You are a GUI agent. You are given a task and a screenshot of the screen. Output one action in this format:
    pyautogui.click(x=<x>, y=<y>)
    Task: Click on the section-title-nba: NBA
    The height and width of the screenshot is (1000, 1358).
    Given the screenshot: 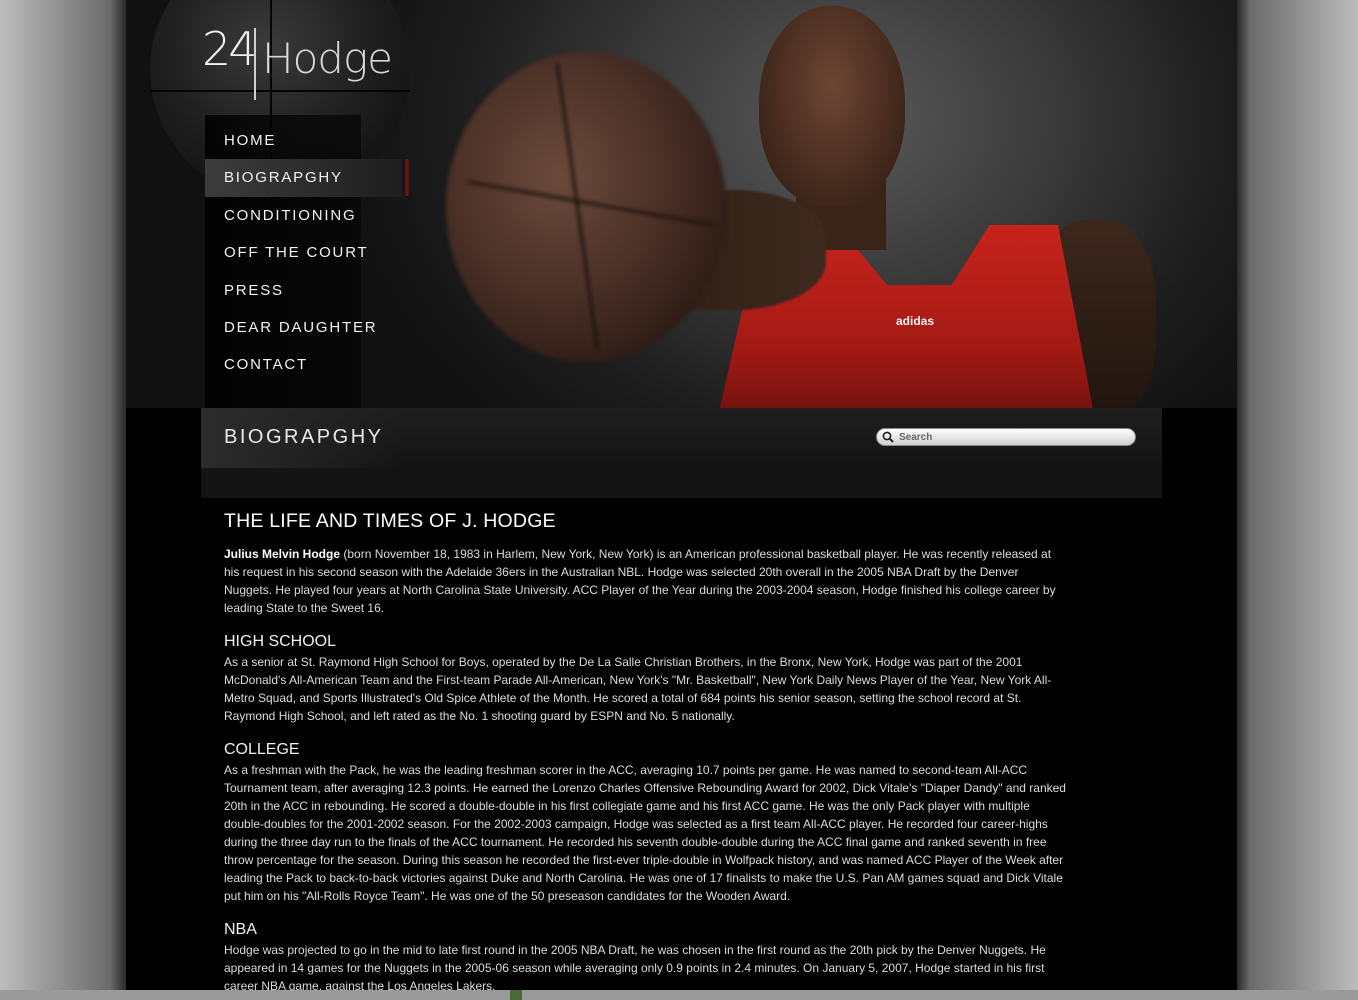 What is the action you would take?
    pyautogui.click(x=240, y=929)
    